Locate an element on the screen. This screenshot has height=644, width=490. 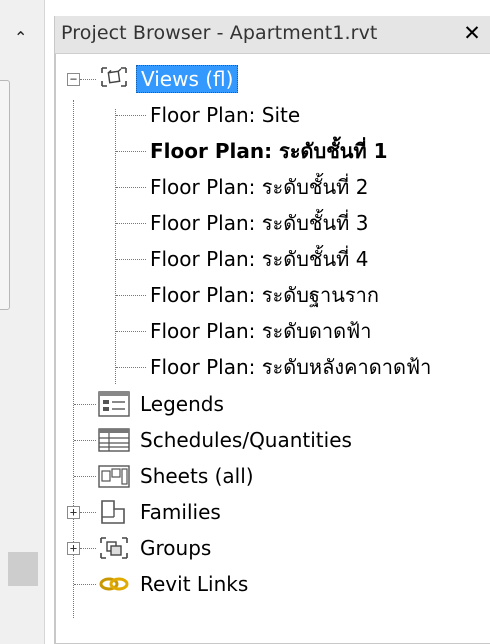
tree-item-views: Views (fl) is located at coordinates (187, 79).